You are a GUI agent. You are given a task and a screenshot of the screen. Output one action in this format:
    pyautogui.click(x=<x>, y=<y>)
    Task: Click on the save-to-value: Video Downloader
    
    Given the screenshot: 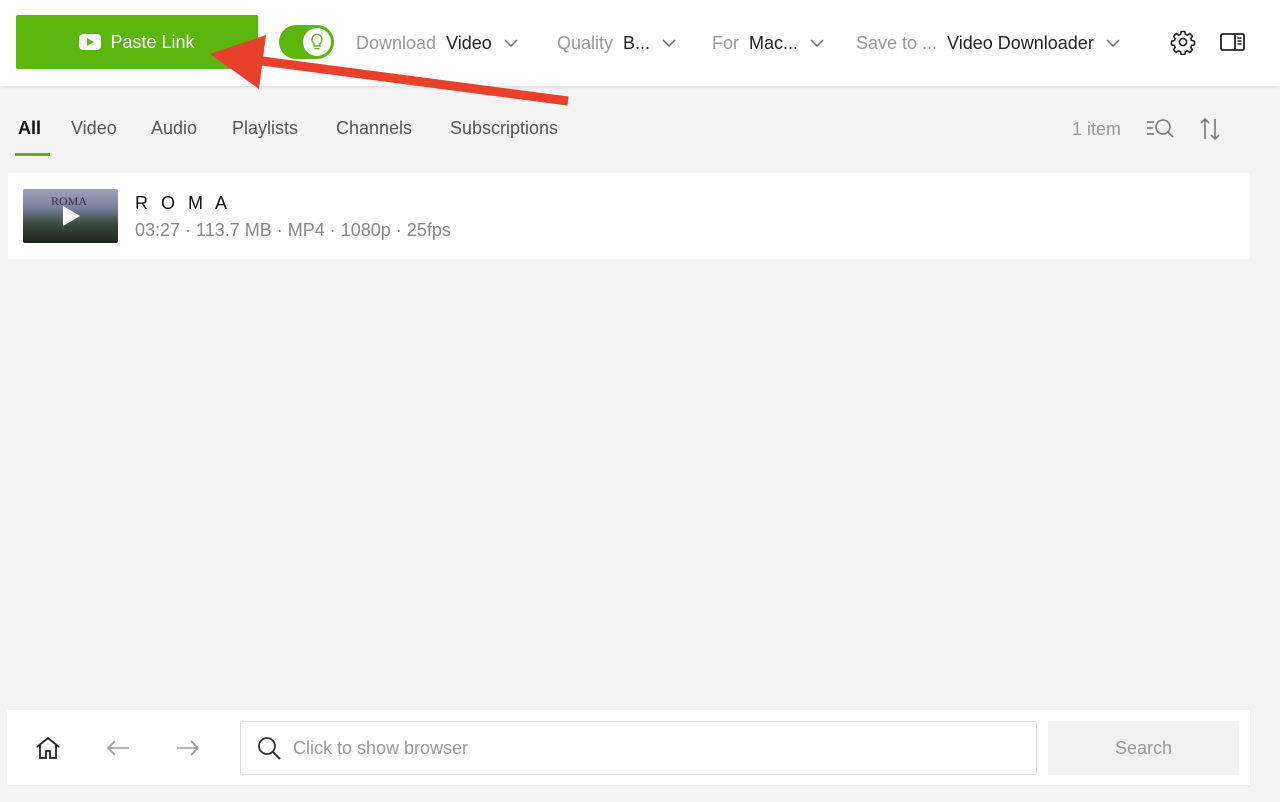 What is the action you would take?
    pyautogui.click(x=1020, y=42)
    